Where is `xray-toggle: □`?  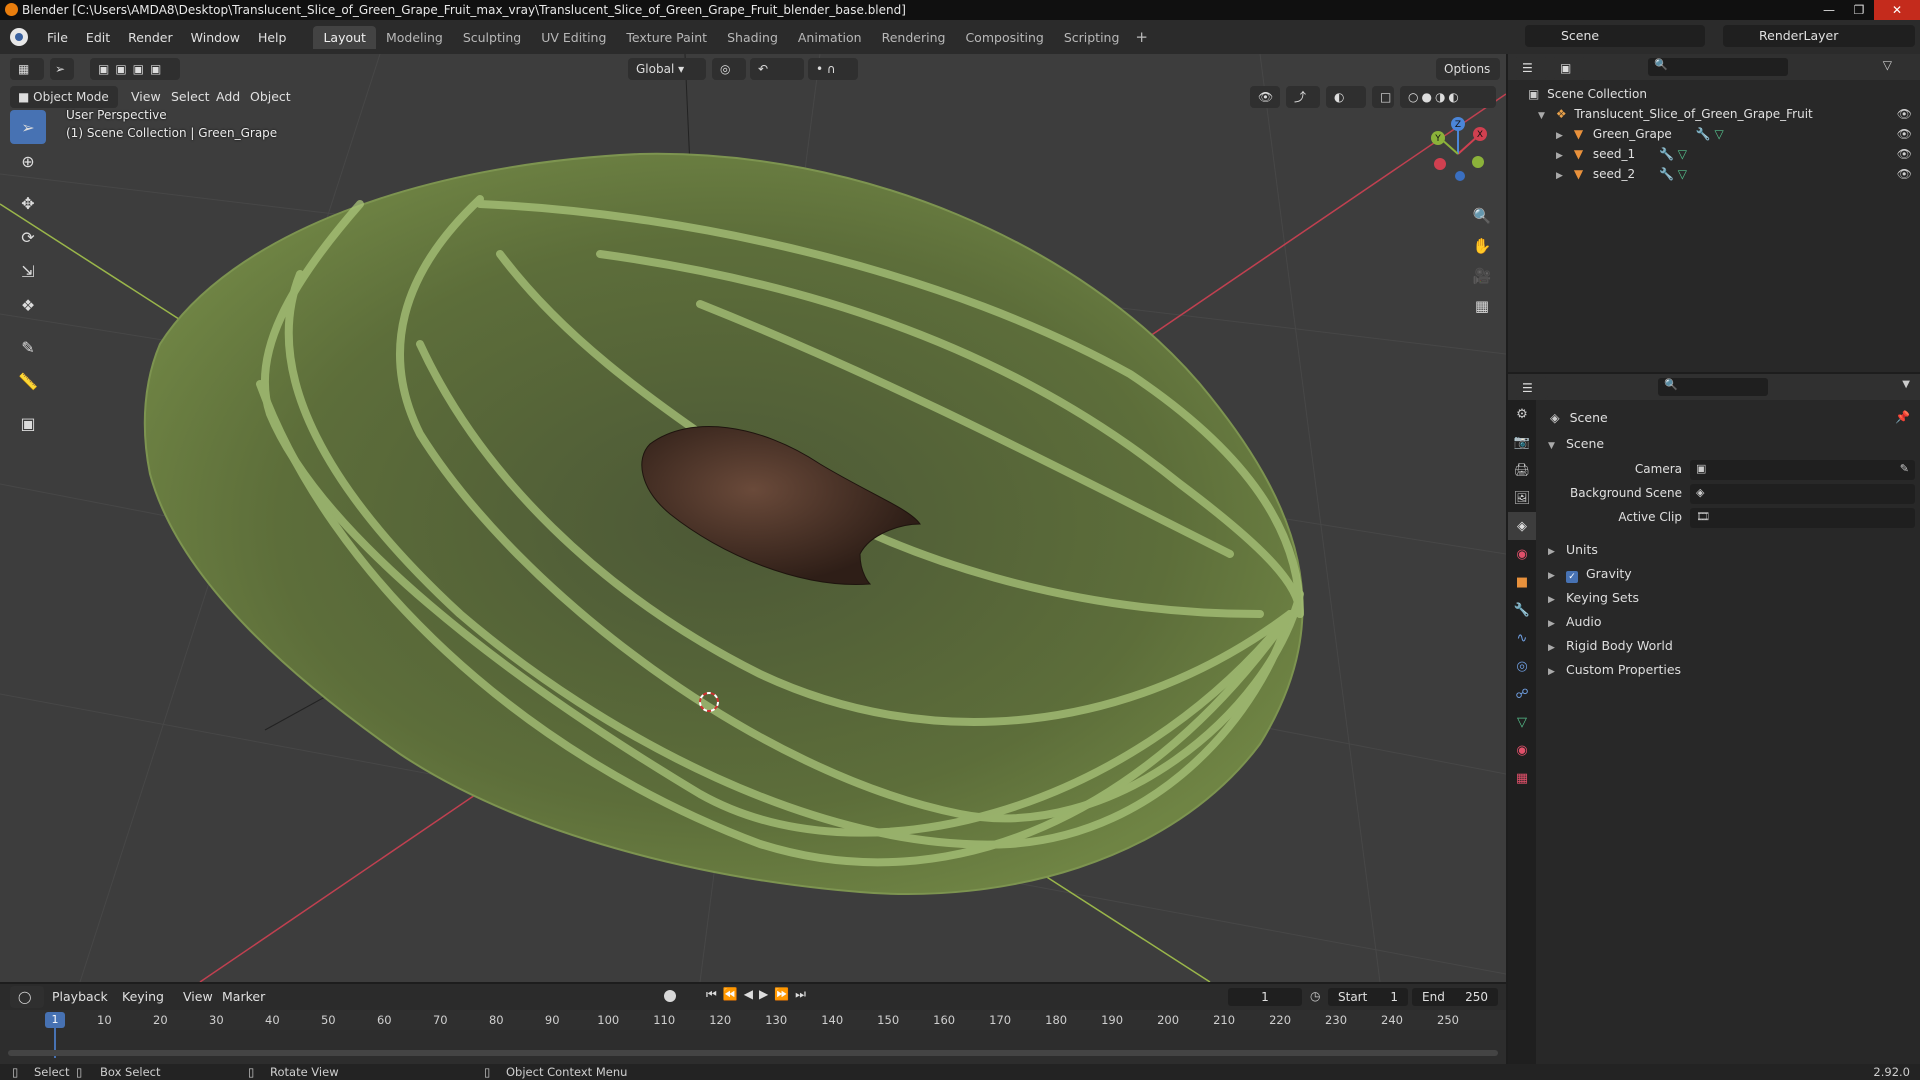 xray-toggle: □ is located at coordinates (1383, 97).